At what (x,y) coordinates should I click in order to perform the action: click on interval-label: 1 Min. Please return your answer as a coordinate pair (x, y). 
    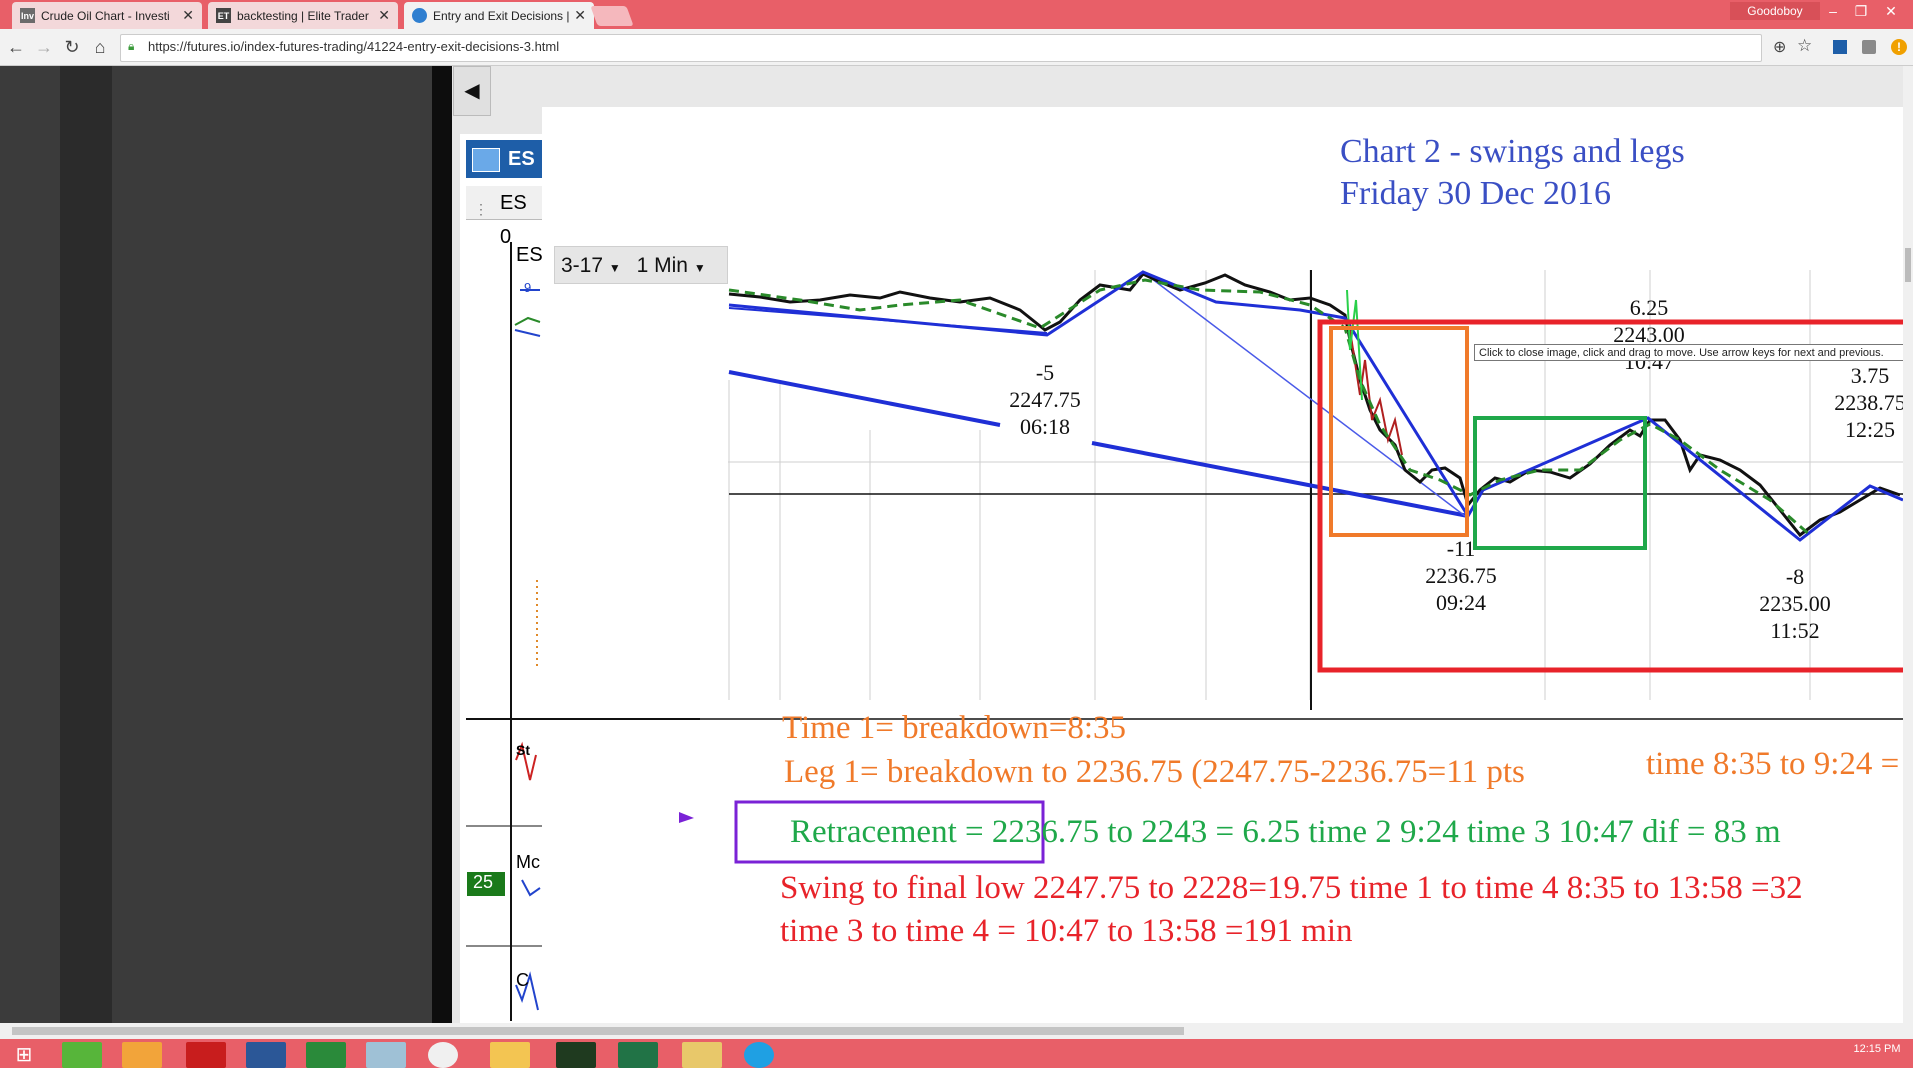
    Looking at the image, I should click on (662, 265).